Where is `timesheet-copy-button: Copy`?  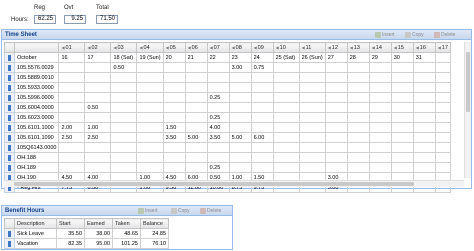
timesheet-copy-button: Copy is located at coordinates (414, 35).